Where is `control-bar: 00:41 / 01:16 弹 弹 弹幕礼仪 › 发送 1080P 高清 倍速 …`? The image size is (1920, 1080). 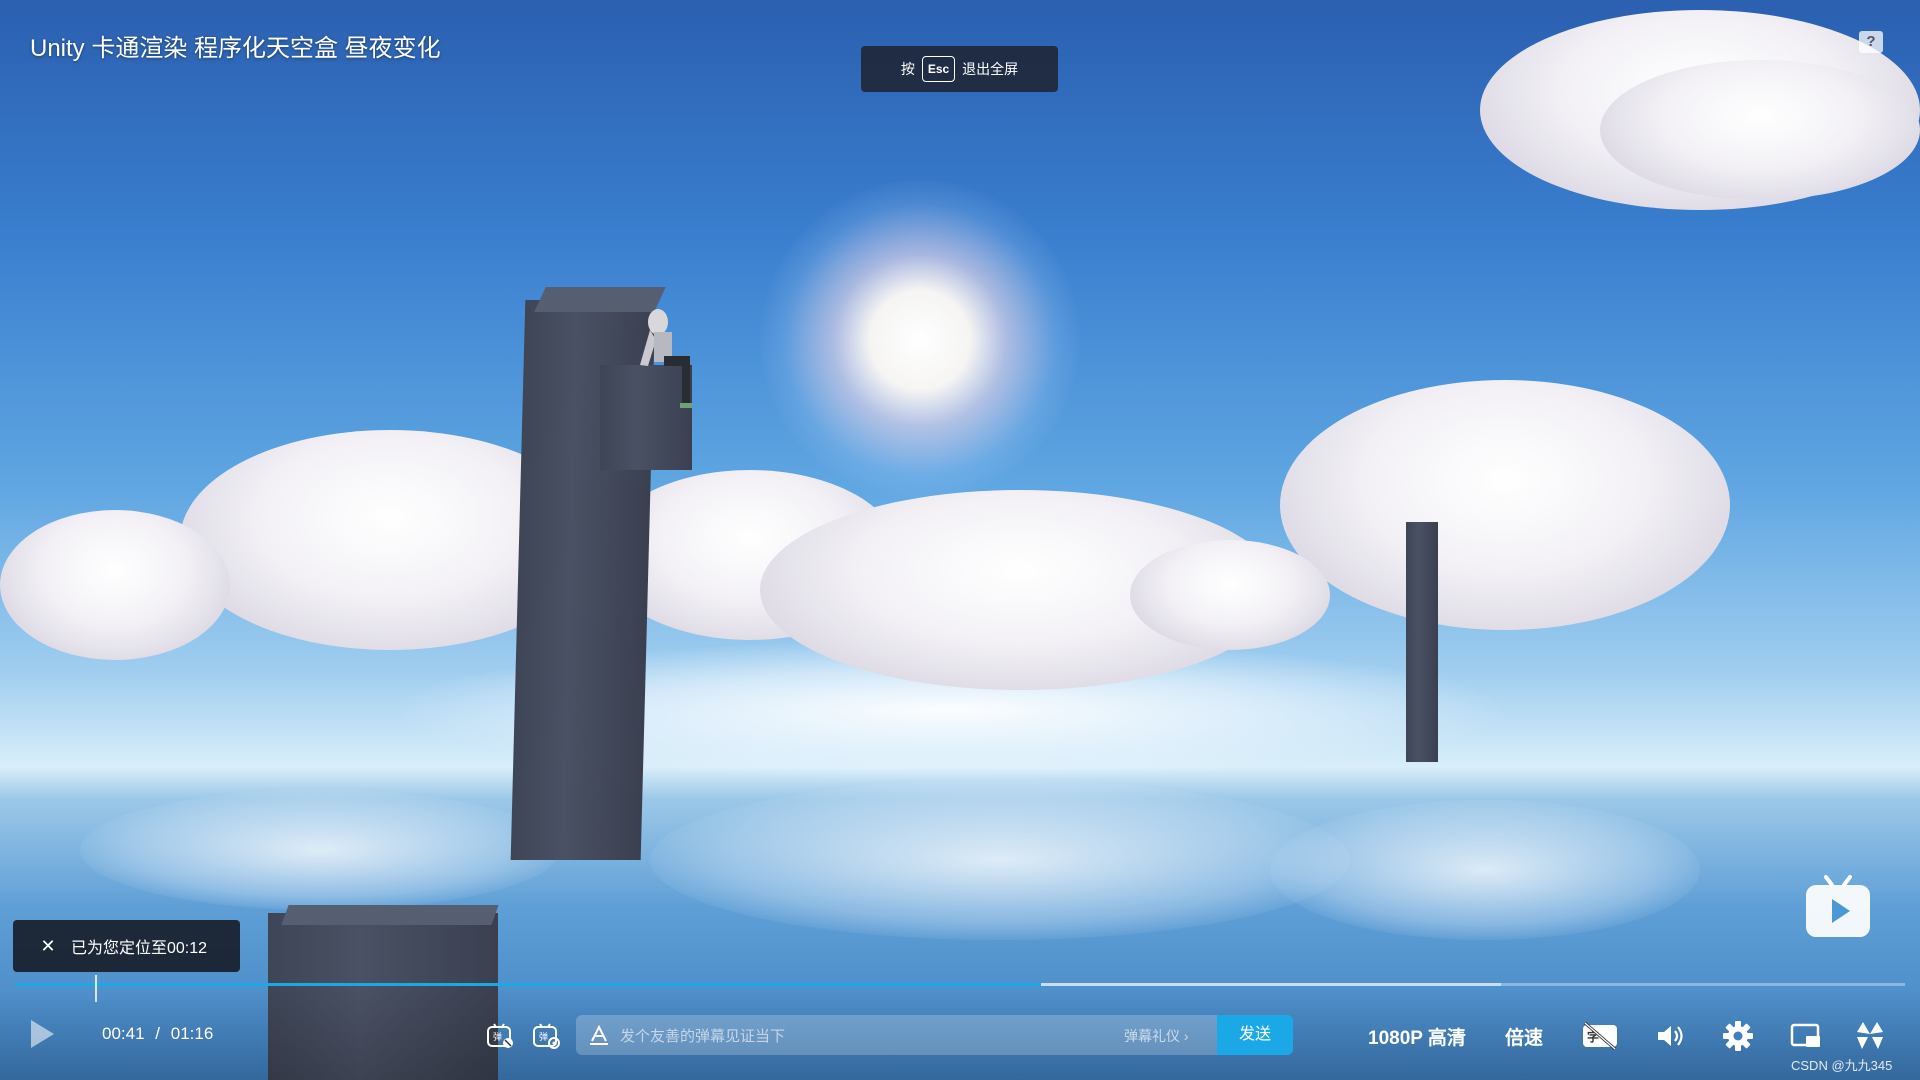
control-bar: 00:41 / 01:16 弹 弹 弹幕礼仪 › 发送 1080P 高清 倍速 … is located at coordinates (960, 1035).